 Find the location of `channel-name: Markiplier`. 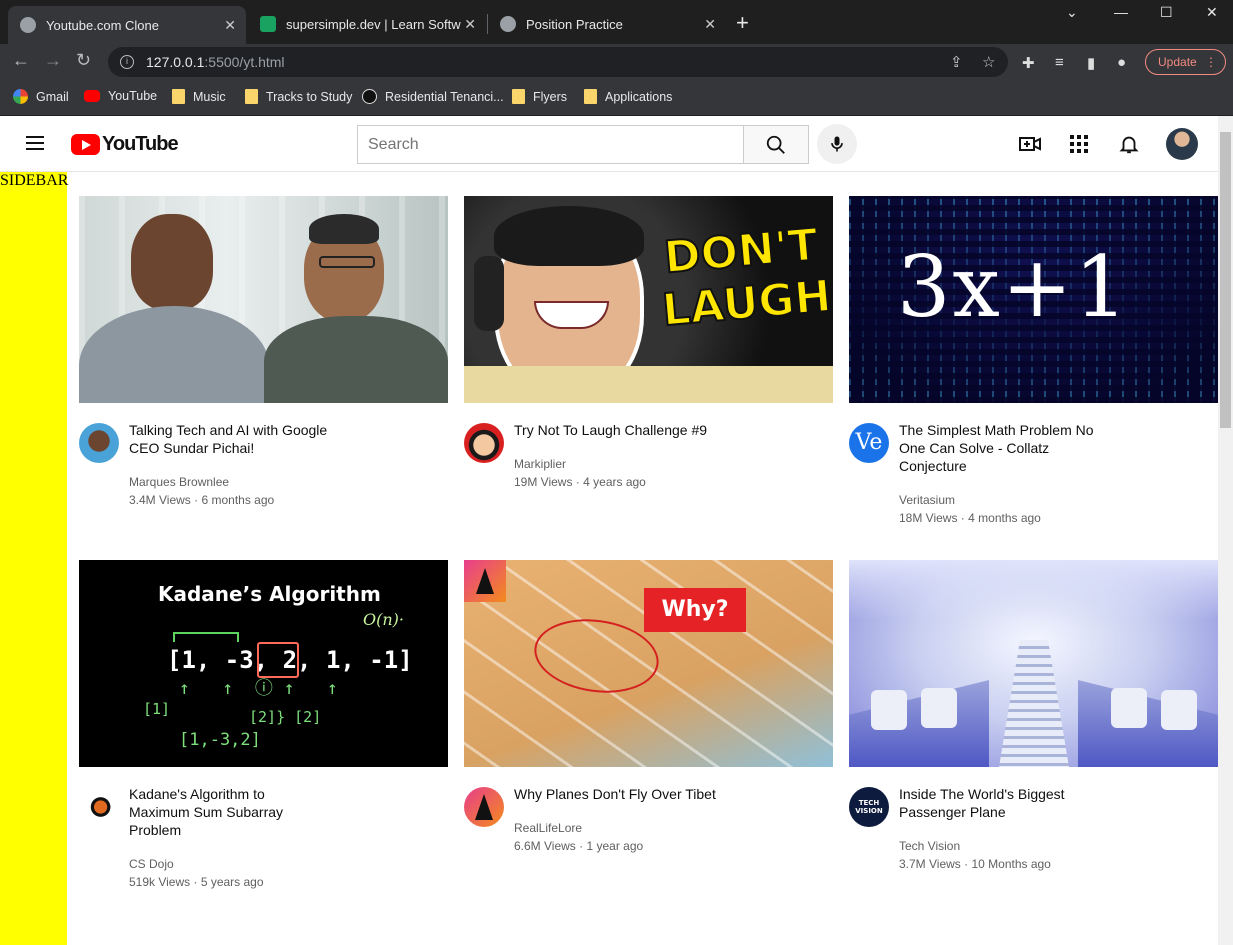

channel-name: Markiplier is located at coordinates (644, 464).